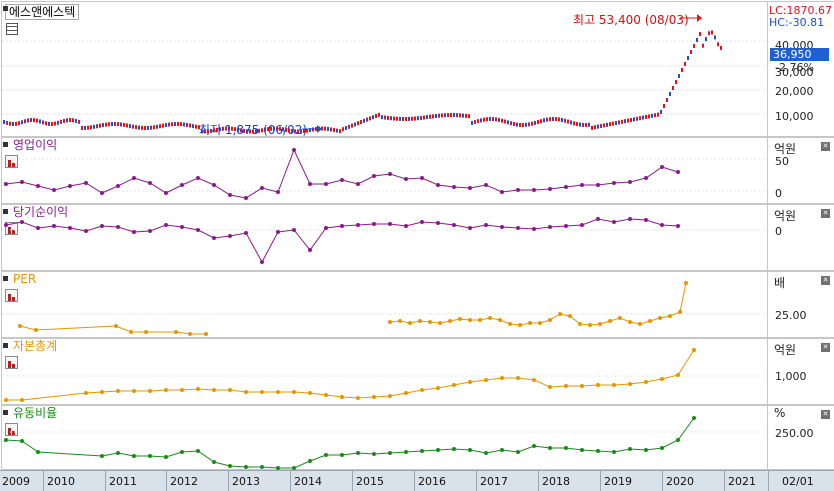  What do you see at coordinates (112, 330) in the screenshot?
I see `per-line` at bounding box center [112, 330].